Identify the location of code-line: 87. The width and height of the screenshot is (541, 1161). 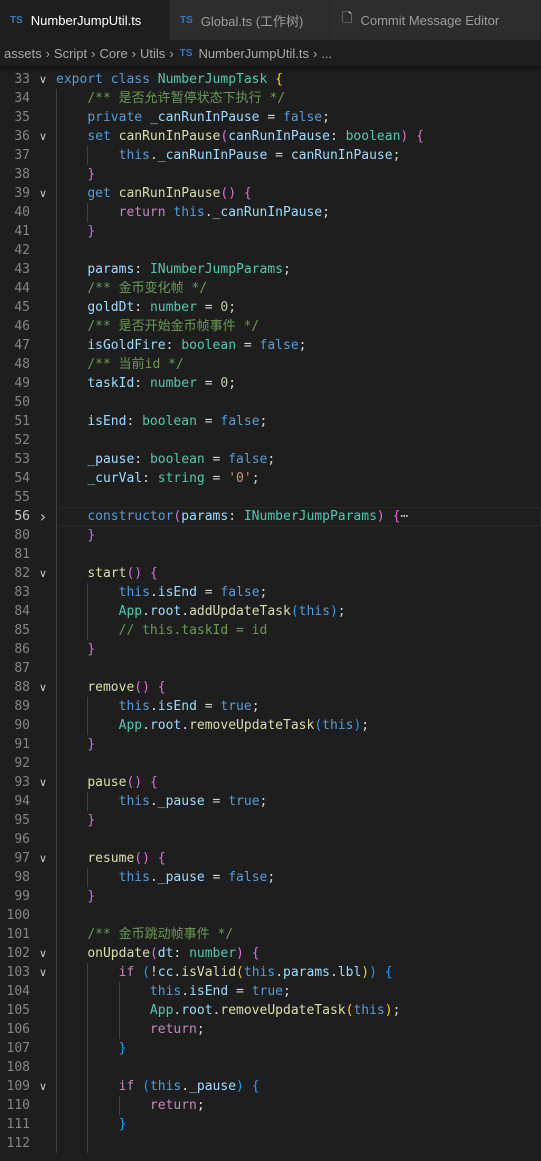
(270, 668).